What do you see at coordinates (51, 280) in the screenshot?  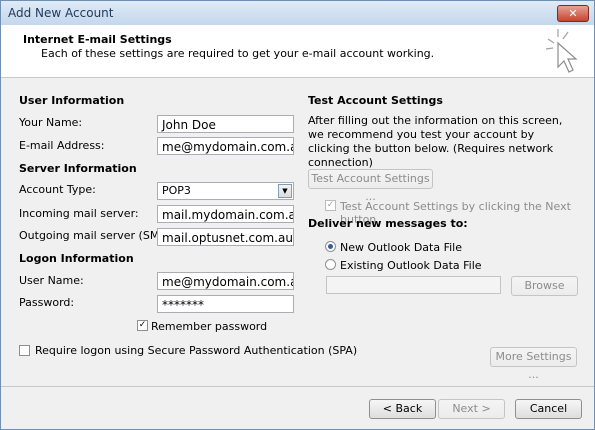 I see `user-name-label: User Name:` at bounding box center [51, 280].